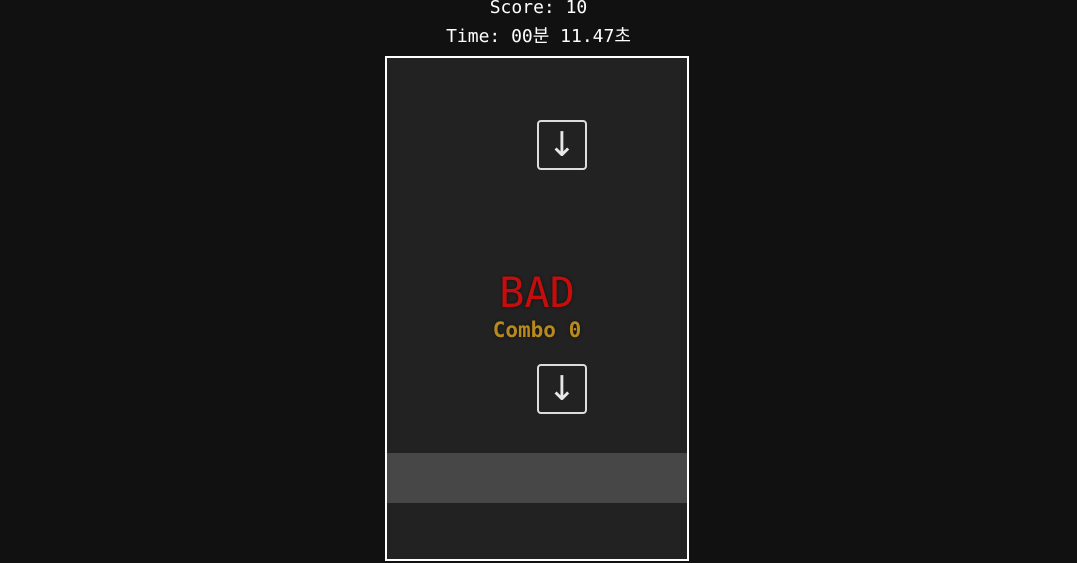 The image size is (1077, 563). I want to click on combo-counter: Combo 0, so click(537, 330).